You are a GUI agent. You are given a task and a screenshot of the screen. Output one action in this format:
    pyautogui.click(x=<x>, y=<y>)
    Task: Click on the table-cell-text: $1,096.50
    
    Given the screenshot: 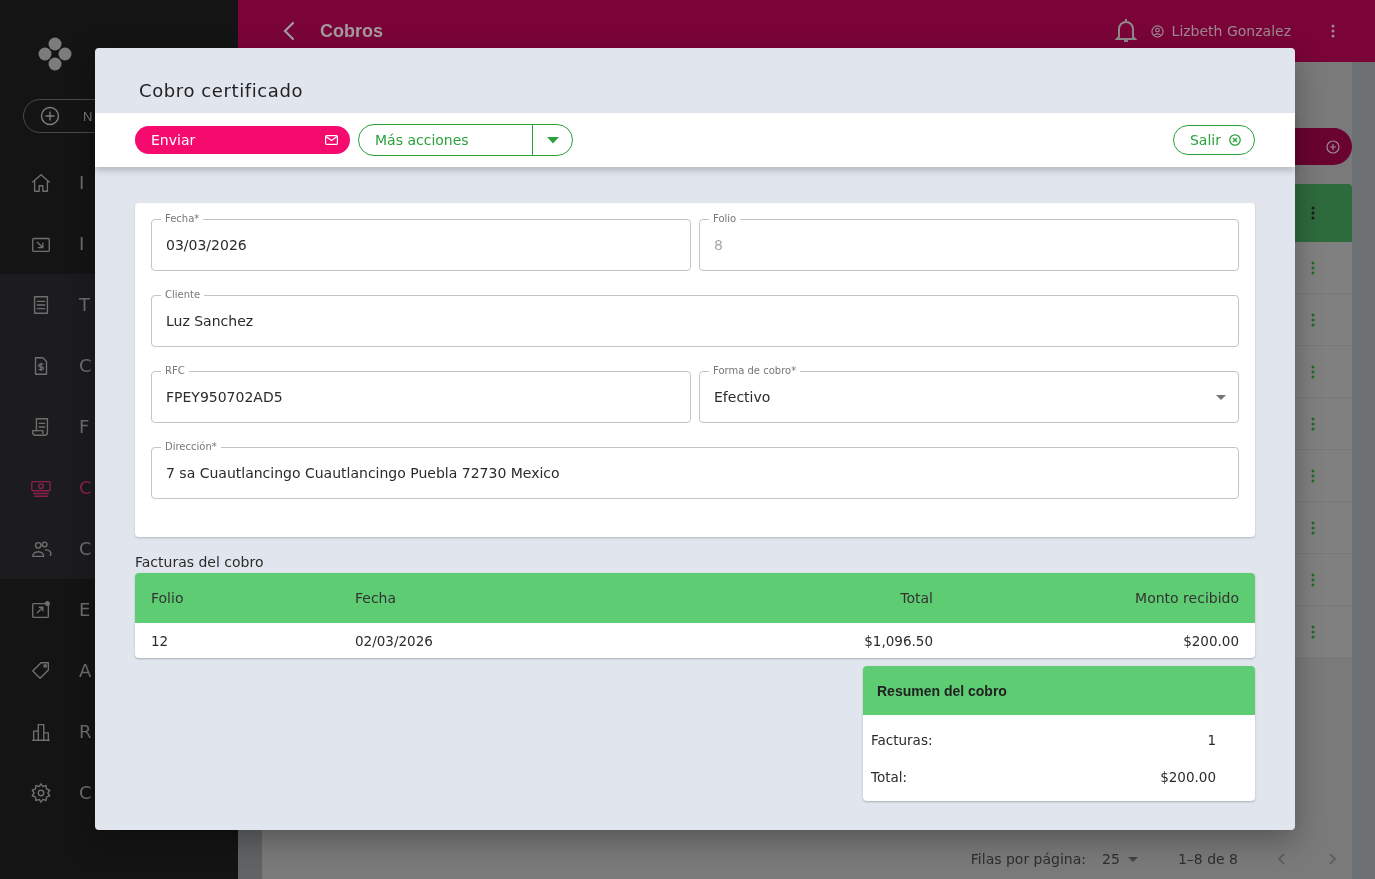 What is the action you would take?
    pyautogui.click(x=898, y=640)
    